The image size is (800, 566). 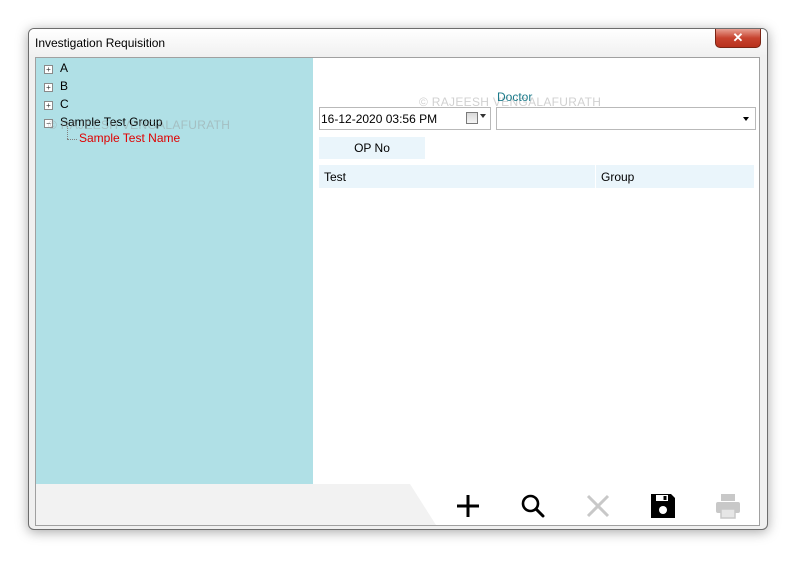 What do you see at coordinates (236, 504) in the screenshot?
I see `toolbar-tab-background` at bounding box center [236, 504].